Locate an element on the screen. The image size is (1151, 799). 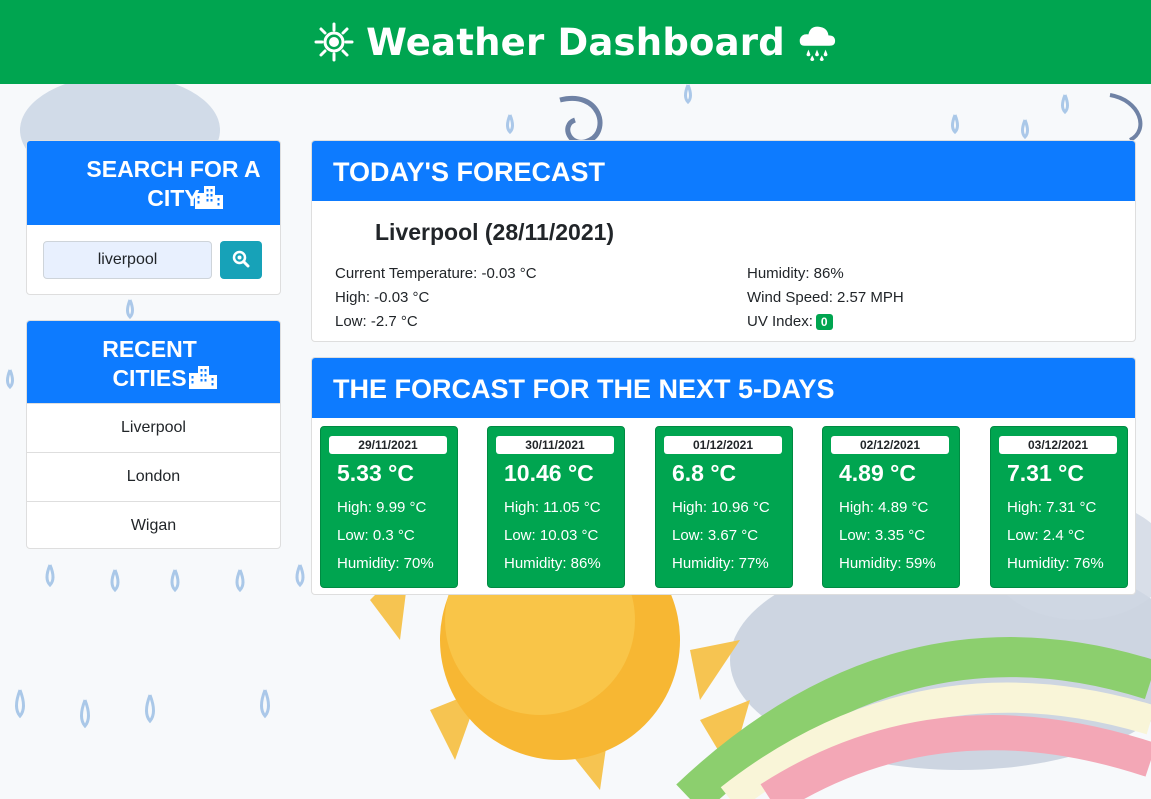
wind-speed: Wind Speed: 2.57 MPH is located at coordinates (825, 297).